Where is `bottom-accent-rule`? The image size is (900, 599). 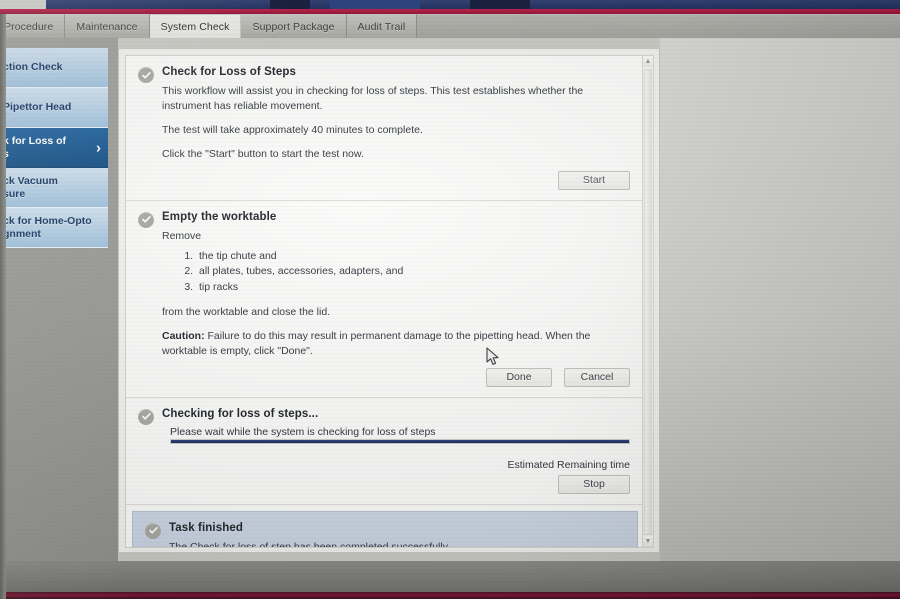
bottom-accent-rule is located at coordinates (450, 595).